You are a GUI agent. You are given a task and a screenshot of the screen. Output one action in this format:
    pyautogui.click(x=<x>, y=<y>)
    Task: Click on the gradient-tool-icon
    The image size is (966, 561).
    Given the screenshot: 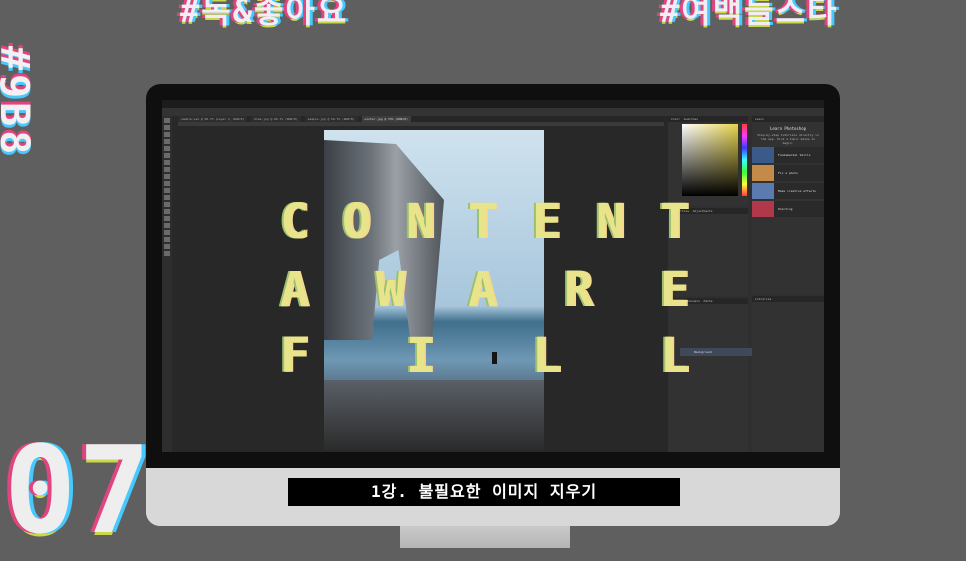 What is the action you would take?
    pyautogui.click(x=167, y=197)
    